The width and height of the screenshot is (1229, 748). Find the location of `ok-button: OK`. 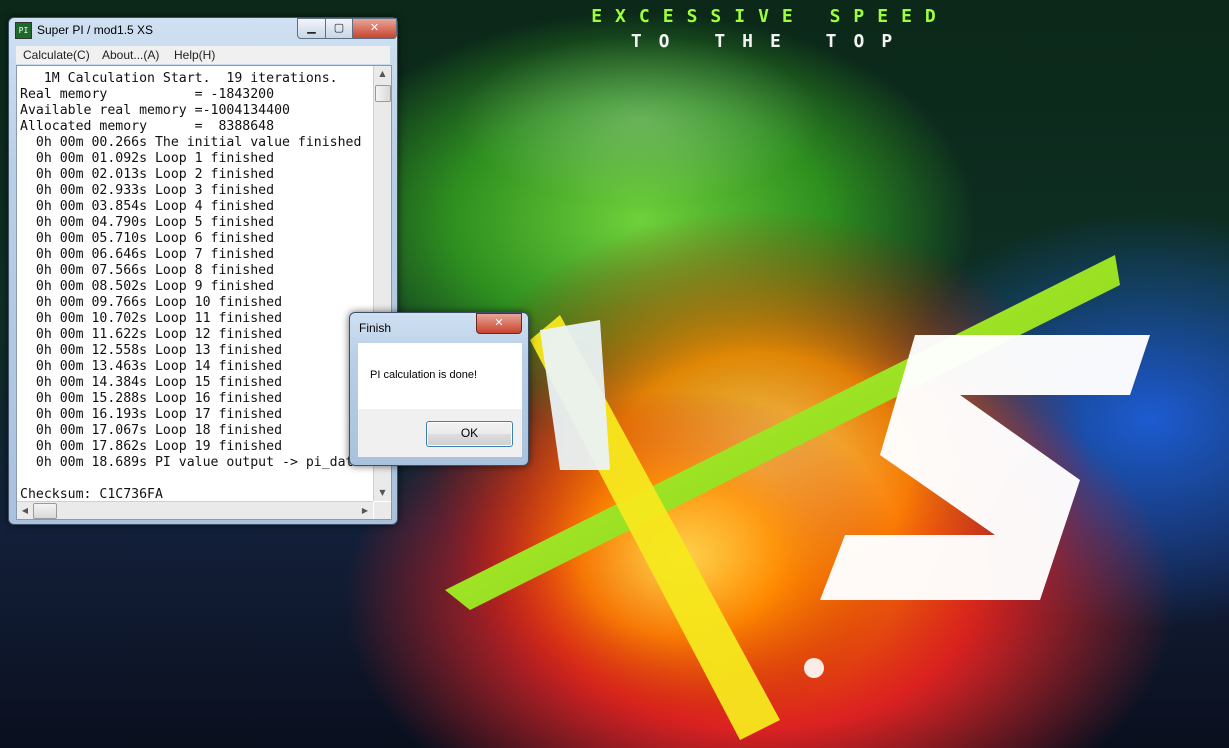

ok-button: OK is located at coordinates (469, 434).